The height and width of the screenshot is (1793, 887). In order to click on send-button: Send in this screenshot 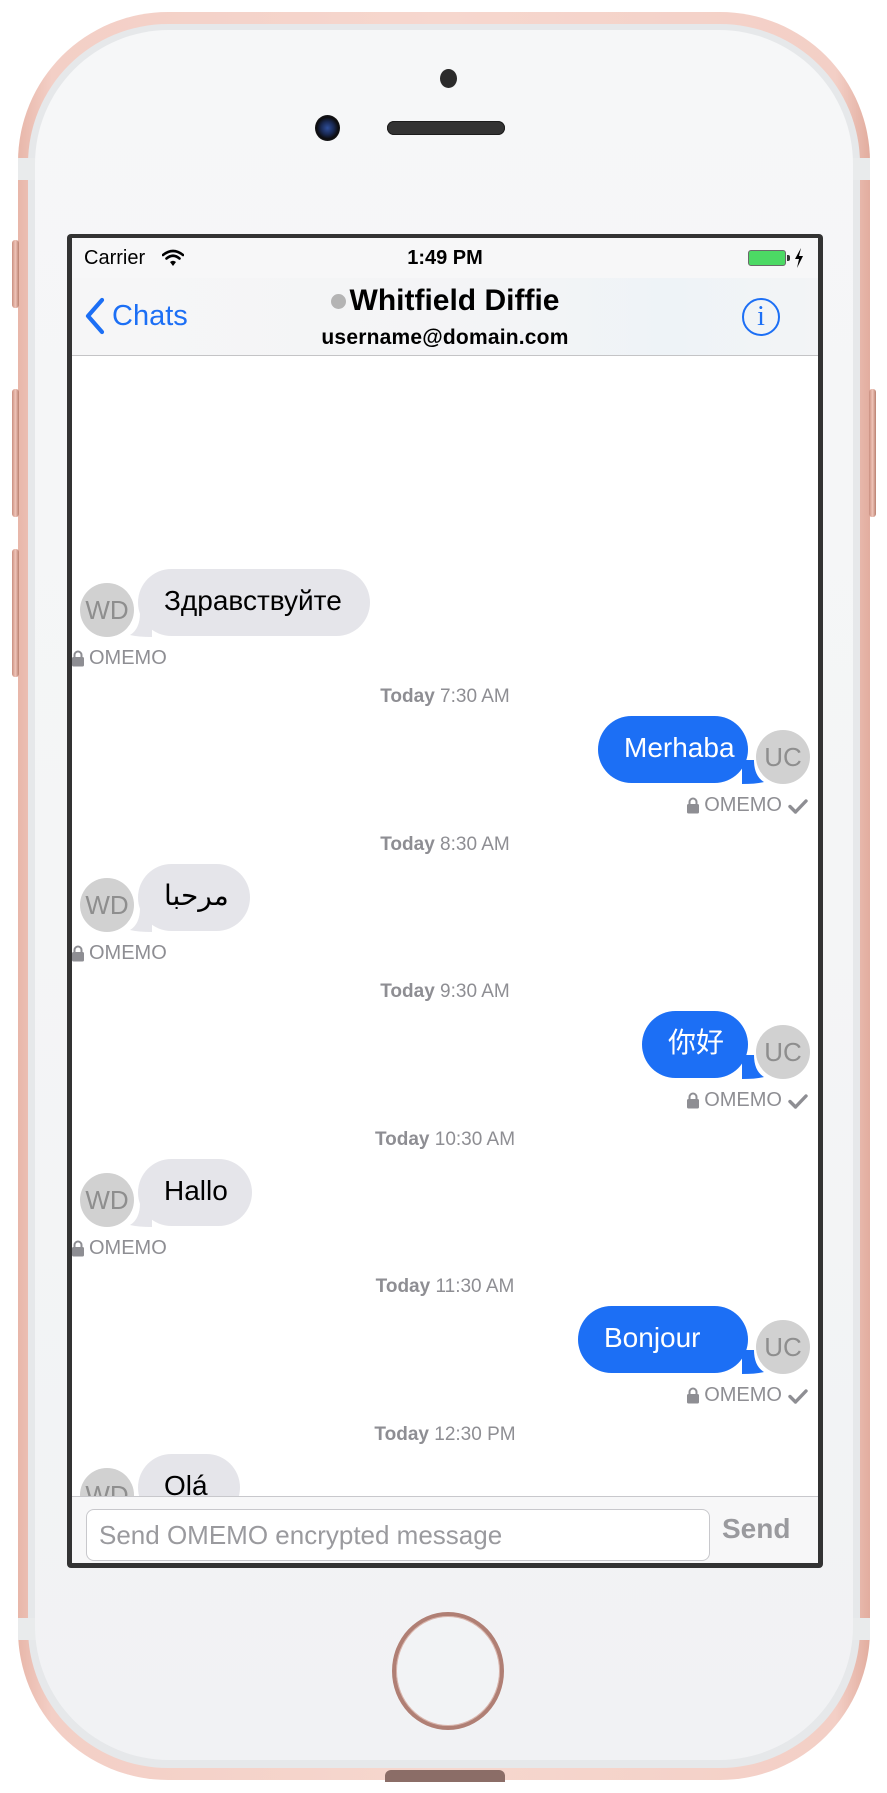, I will do `click(756, 1529)`.